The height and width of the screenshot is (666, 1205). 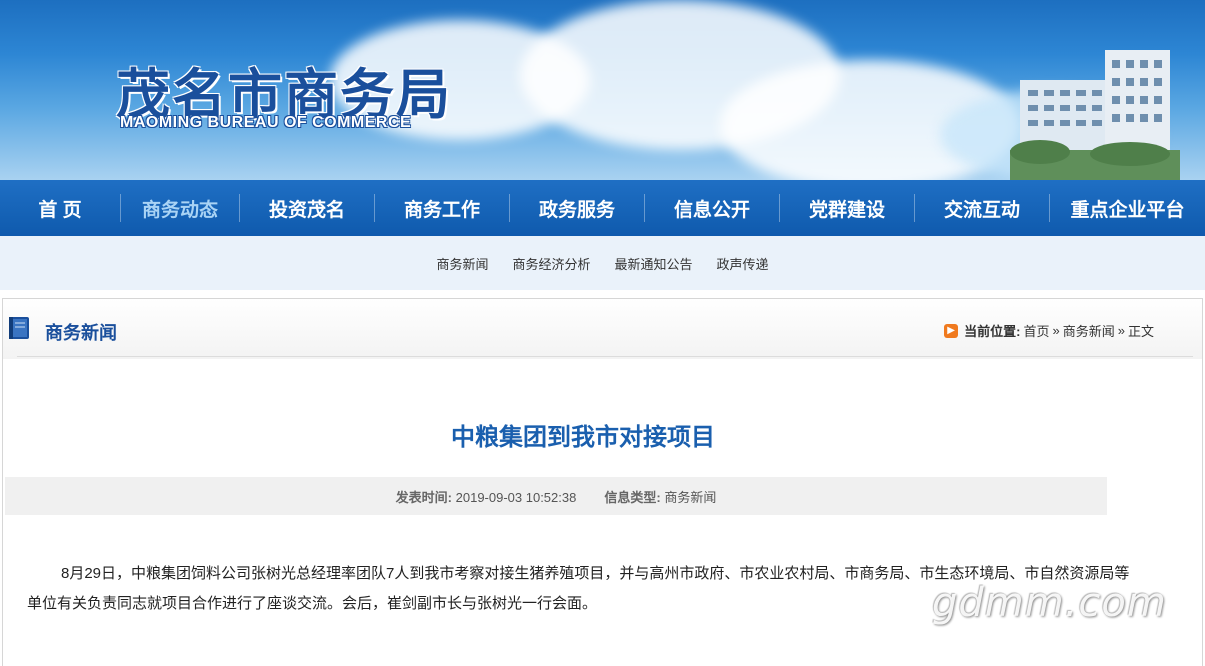 I want to click on nav-item-home: 首 页, so click(x=60, y=208).